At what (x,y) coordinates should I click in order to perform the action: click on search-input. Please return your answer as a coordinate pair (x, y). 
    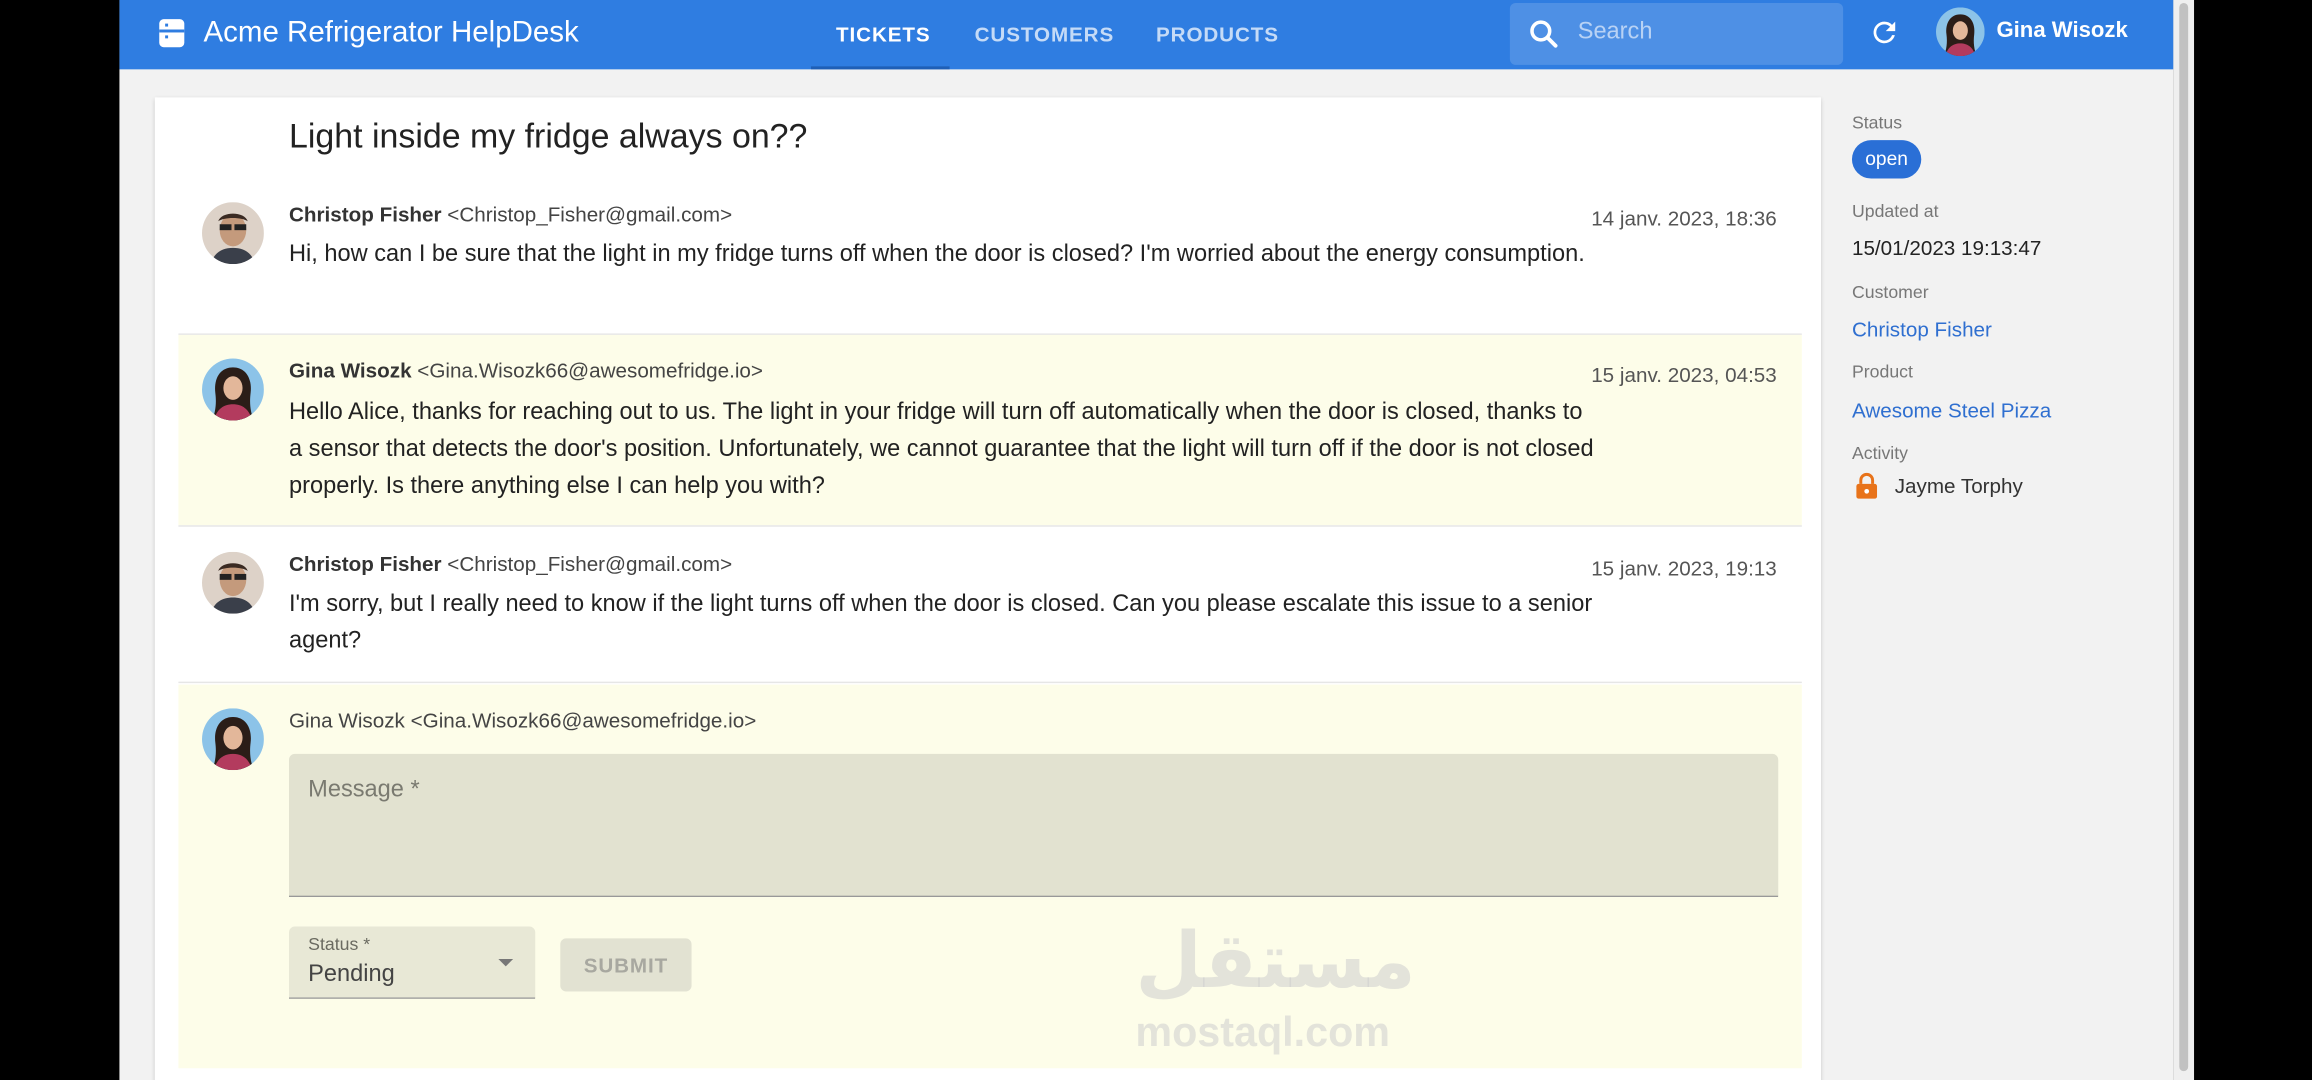
    Looking at the image, I should click on (1703, 32).